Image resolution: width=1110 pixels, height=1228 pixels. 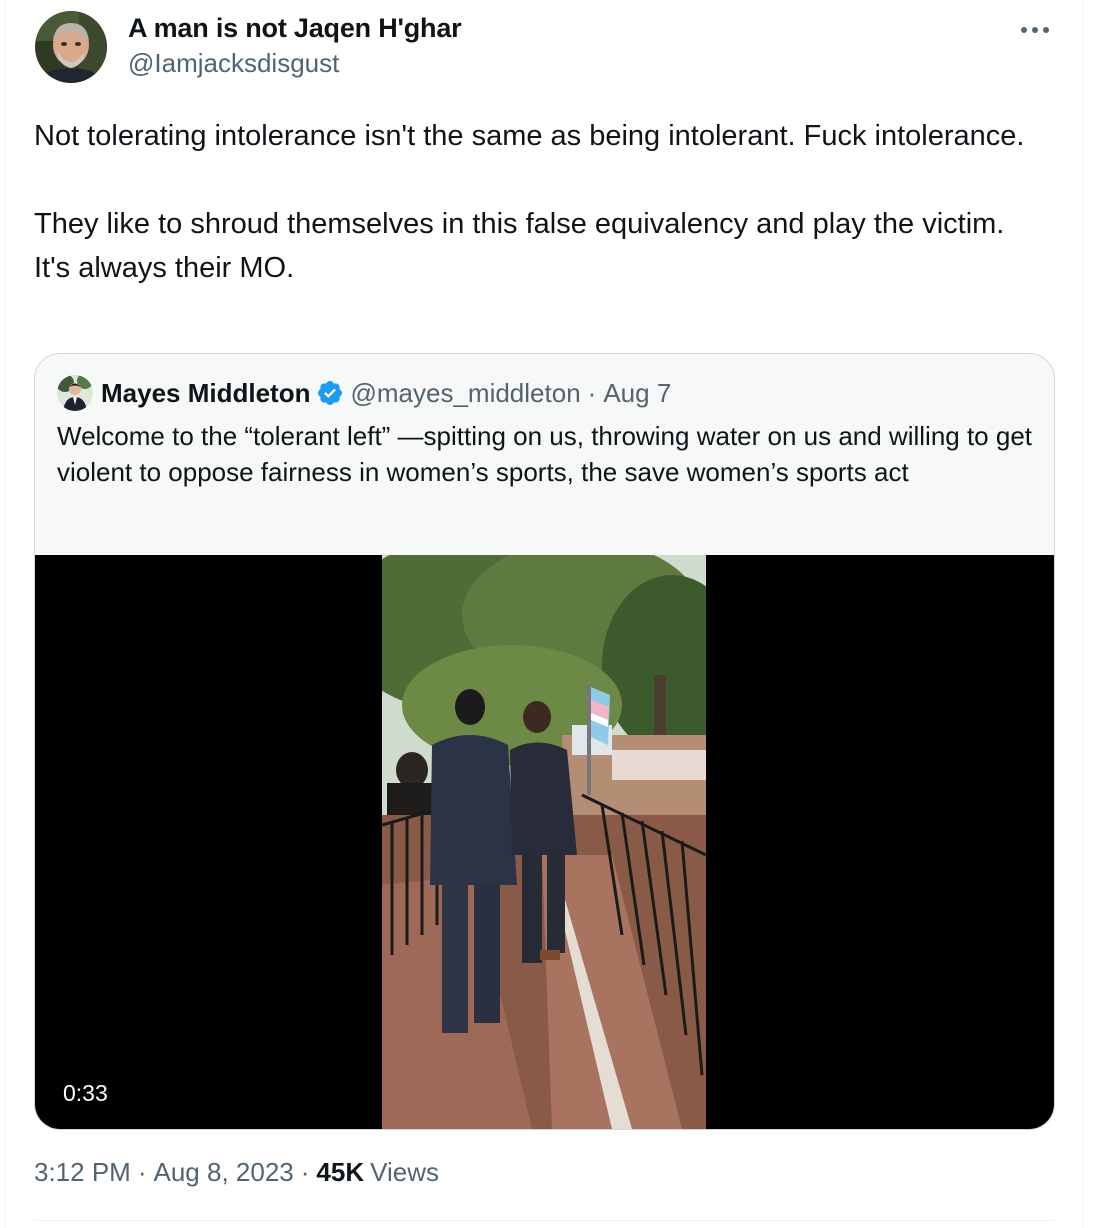 What do you see at coordinates (82, 1172) in the screenshot?
I see `tweet-time: 3:12 PM` at bounding box center [82, 1172].